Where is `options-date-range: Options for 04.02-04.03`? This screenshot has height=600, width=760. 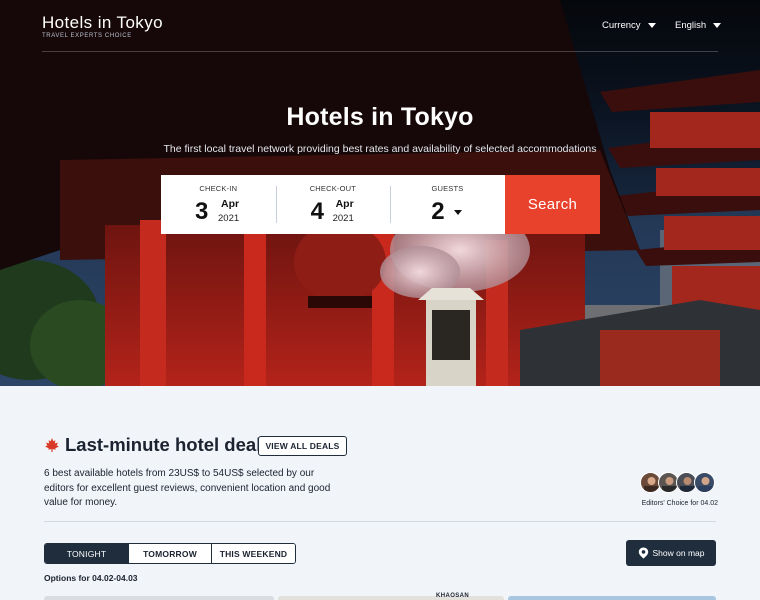 options-date-range: Options for 04.02-04.03 is located at coordinates (91, 578).